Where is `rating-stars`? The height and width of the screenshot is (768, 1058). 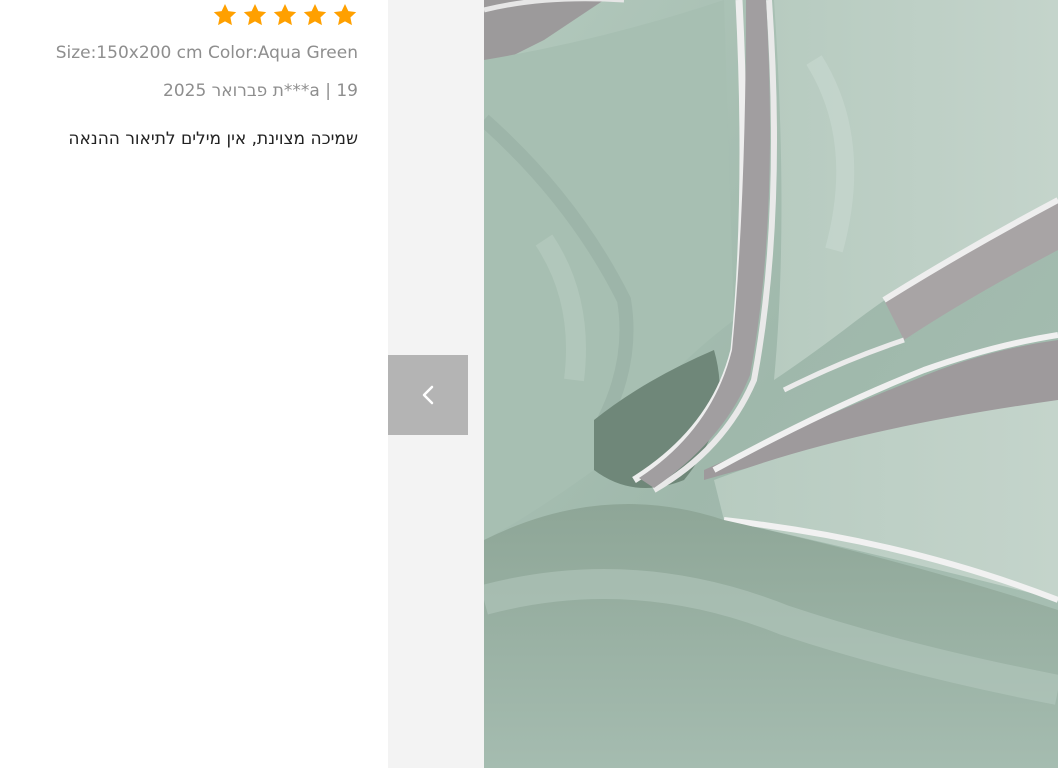
rating-stars is located at coordinates (285, 15).